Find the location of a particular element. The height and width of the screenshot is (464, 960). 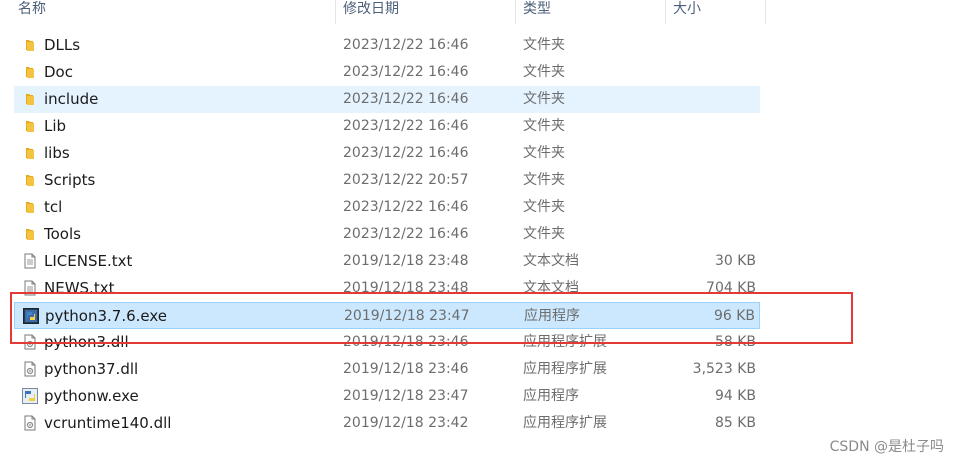

file-row: python3.dll 2019/12/18 23:46 应用程序扩展 58 KB is located at coordinates (387, 342).